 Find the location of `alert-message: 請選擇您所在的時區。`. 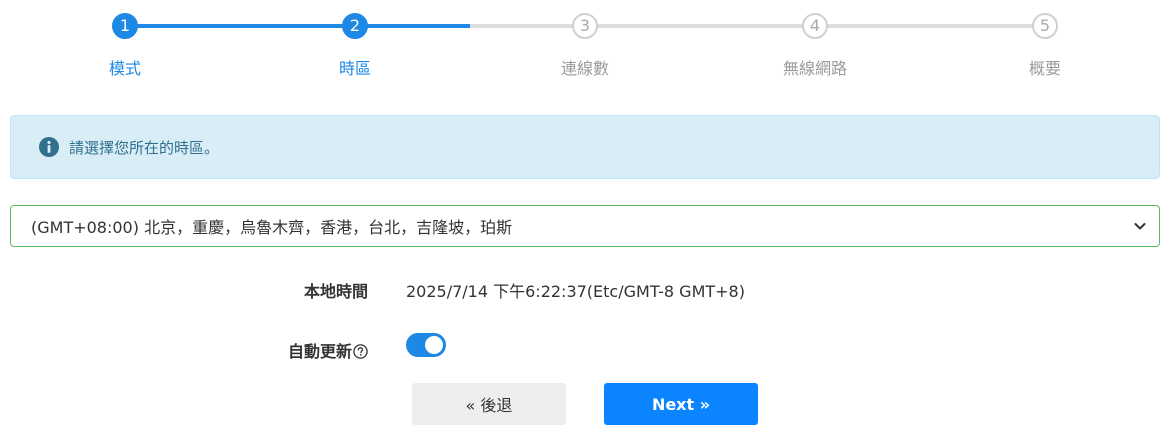

alert-message: 請選擇您所在的時區。 is located at coordinates (144, 147).